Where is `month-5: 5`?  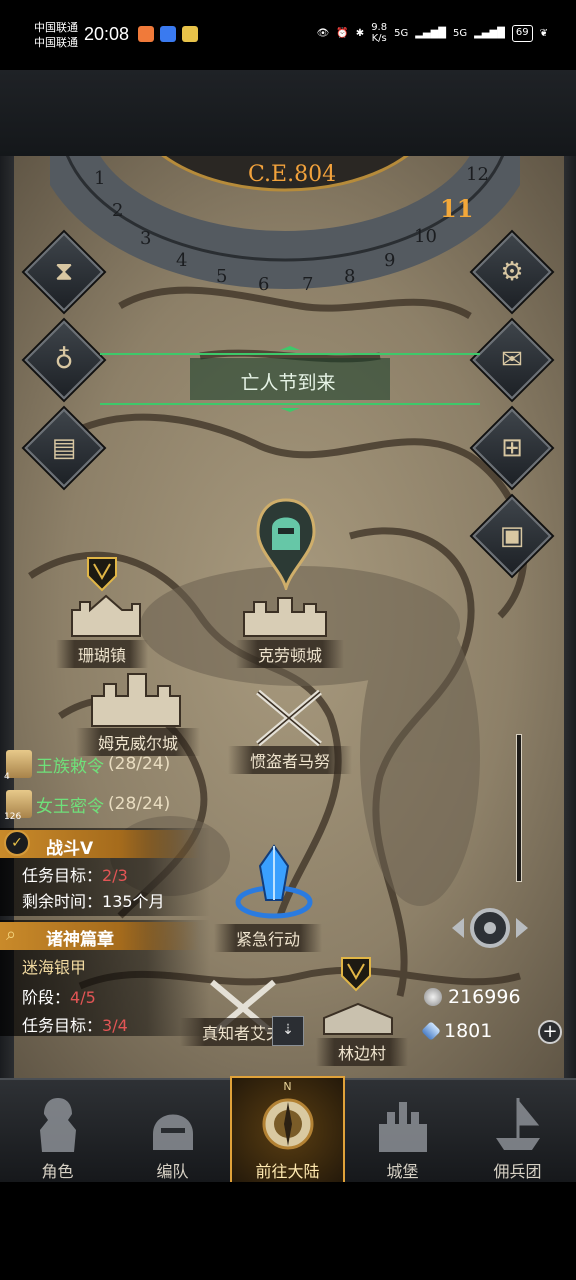
month-5: 5 is located at coordinates (222, 276).